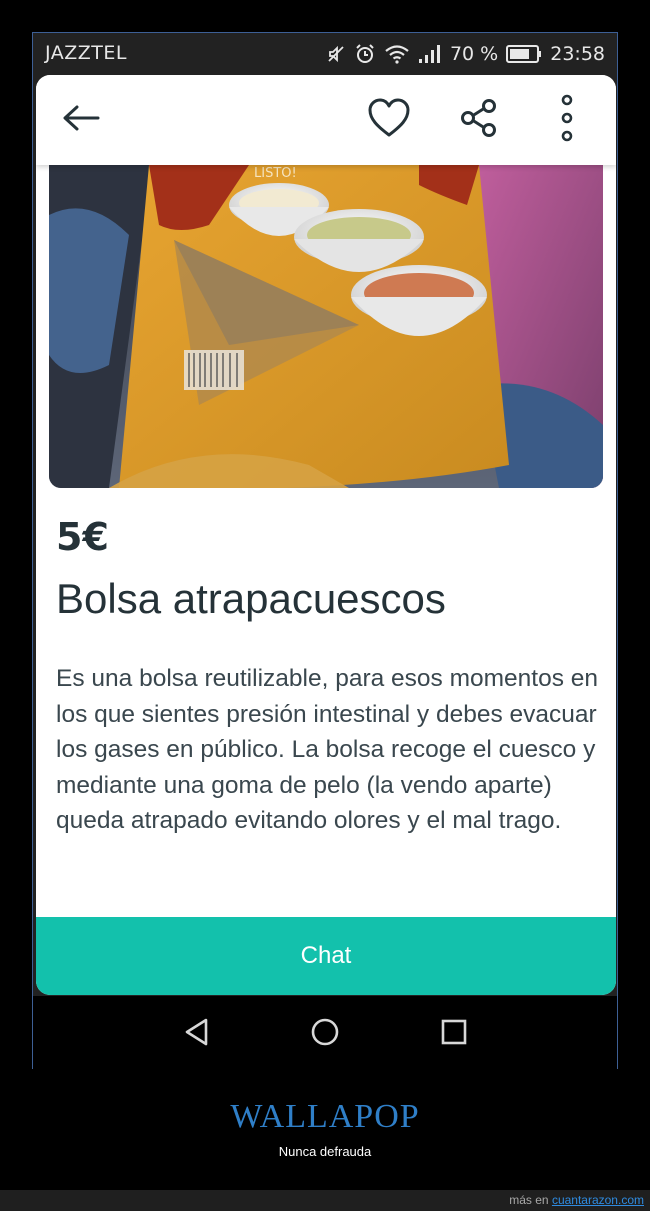 This screenshot has height=1211, width=650. I want to click on battery-percent: 70 %, so click(474, 54).